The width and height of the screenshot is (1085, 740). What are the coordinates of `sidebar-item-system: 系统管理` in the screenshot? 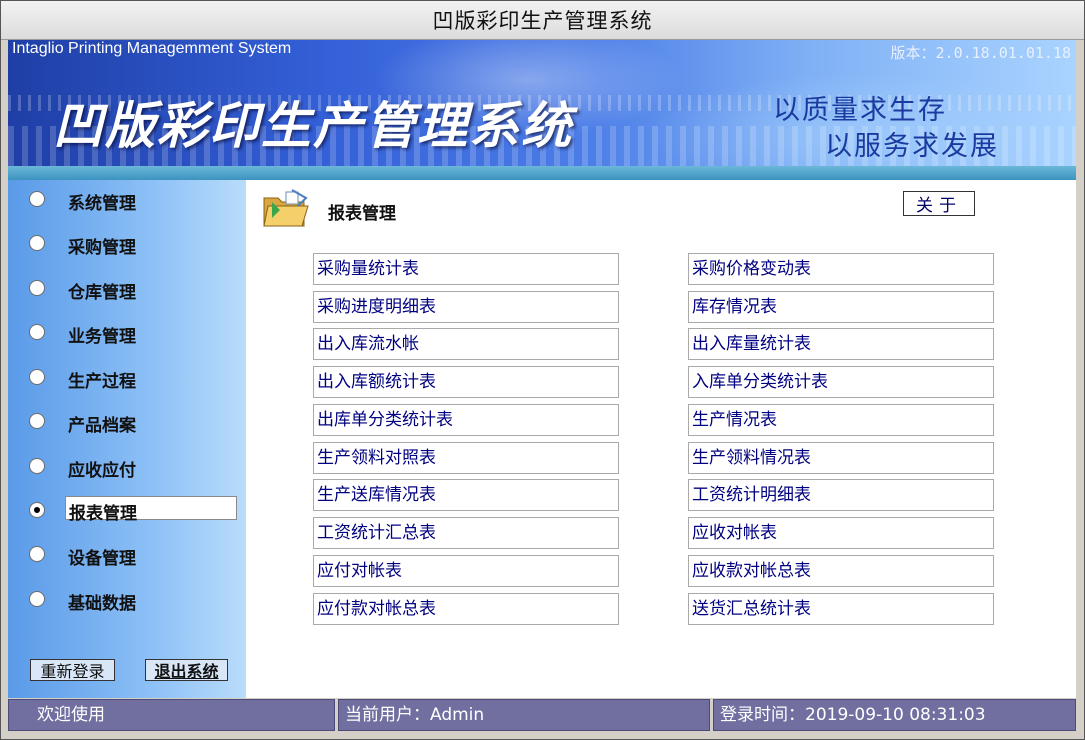 It's located at (127, 200).